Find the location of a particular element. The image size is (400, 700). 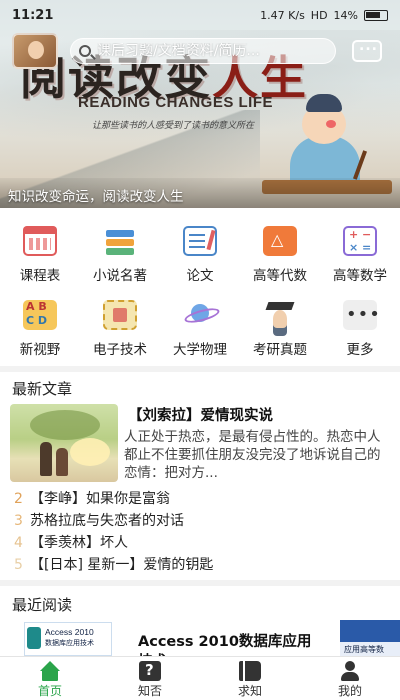

book-title: Access 2010数据库应用技术 is located at coordinates (228, 644).